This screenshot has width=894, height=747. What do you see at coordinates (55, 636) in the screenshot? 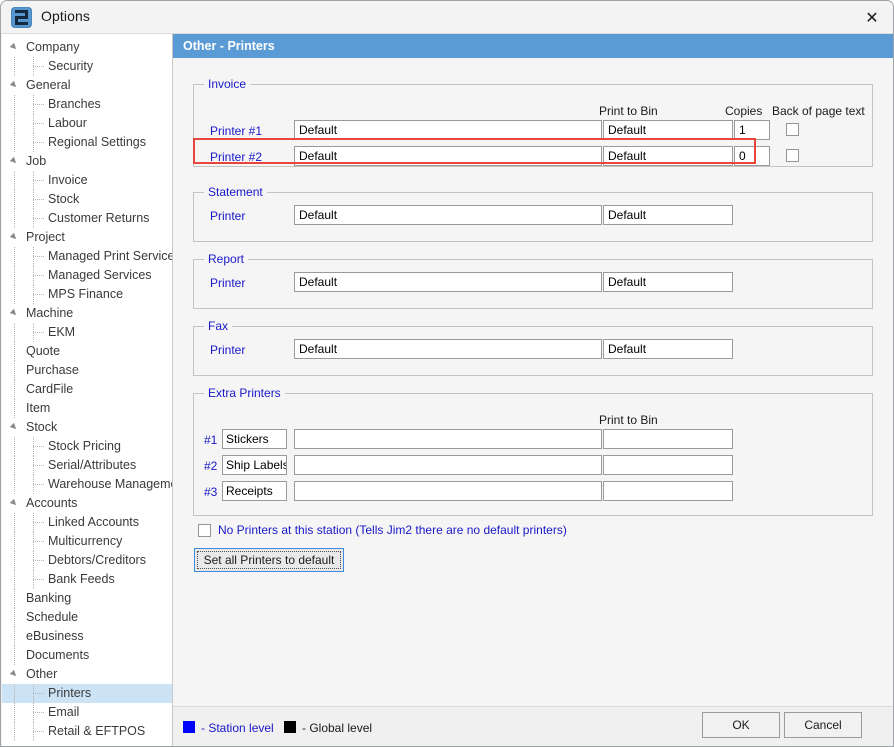
I see `sidebar-item-label: eBusiness` at bounding box center [55, 636].